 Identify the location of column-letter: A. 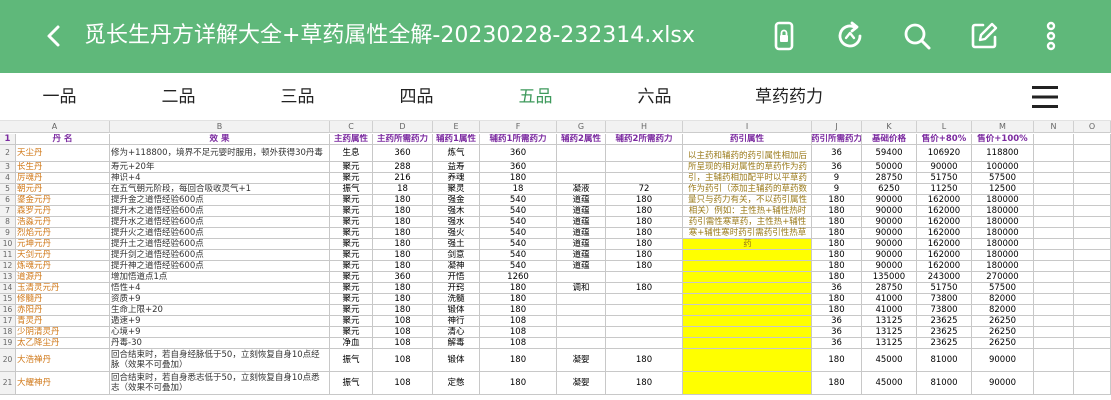
(55, 127).